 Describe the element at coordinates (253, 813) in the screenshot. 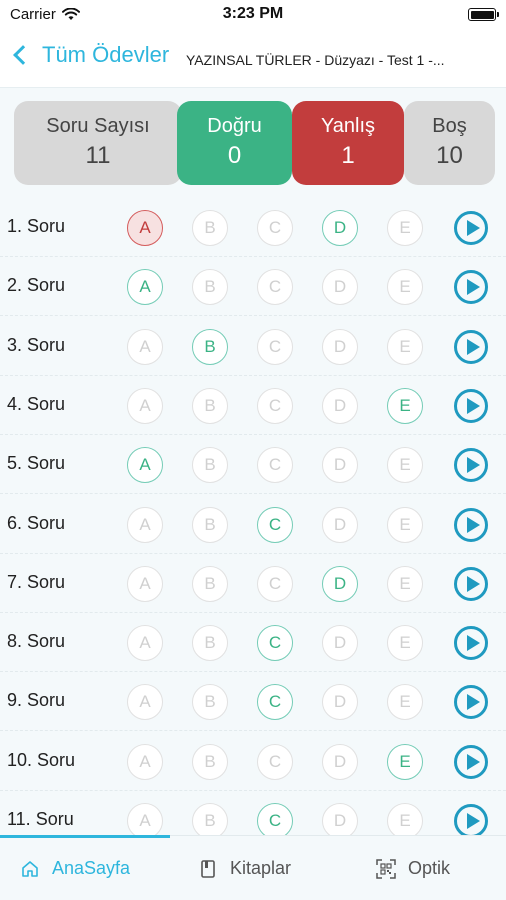

I see `question-row: 11. Soru A B C D E` at that location.